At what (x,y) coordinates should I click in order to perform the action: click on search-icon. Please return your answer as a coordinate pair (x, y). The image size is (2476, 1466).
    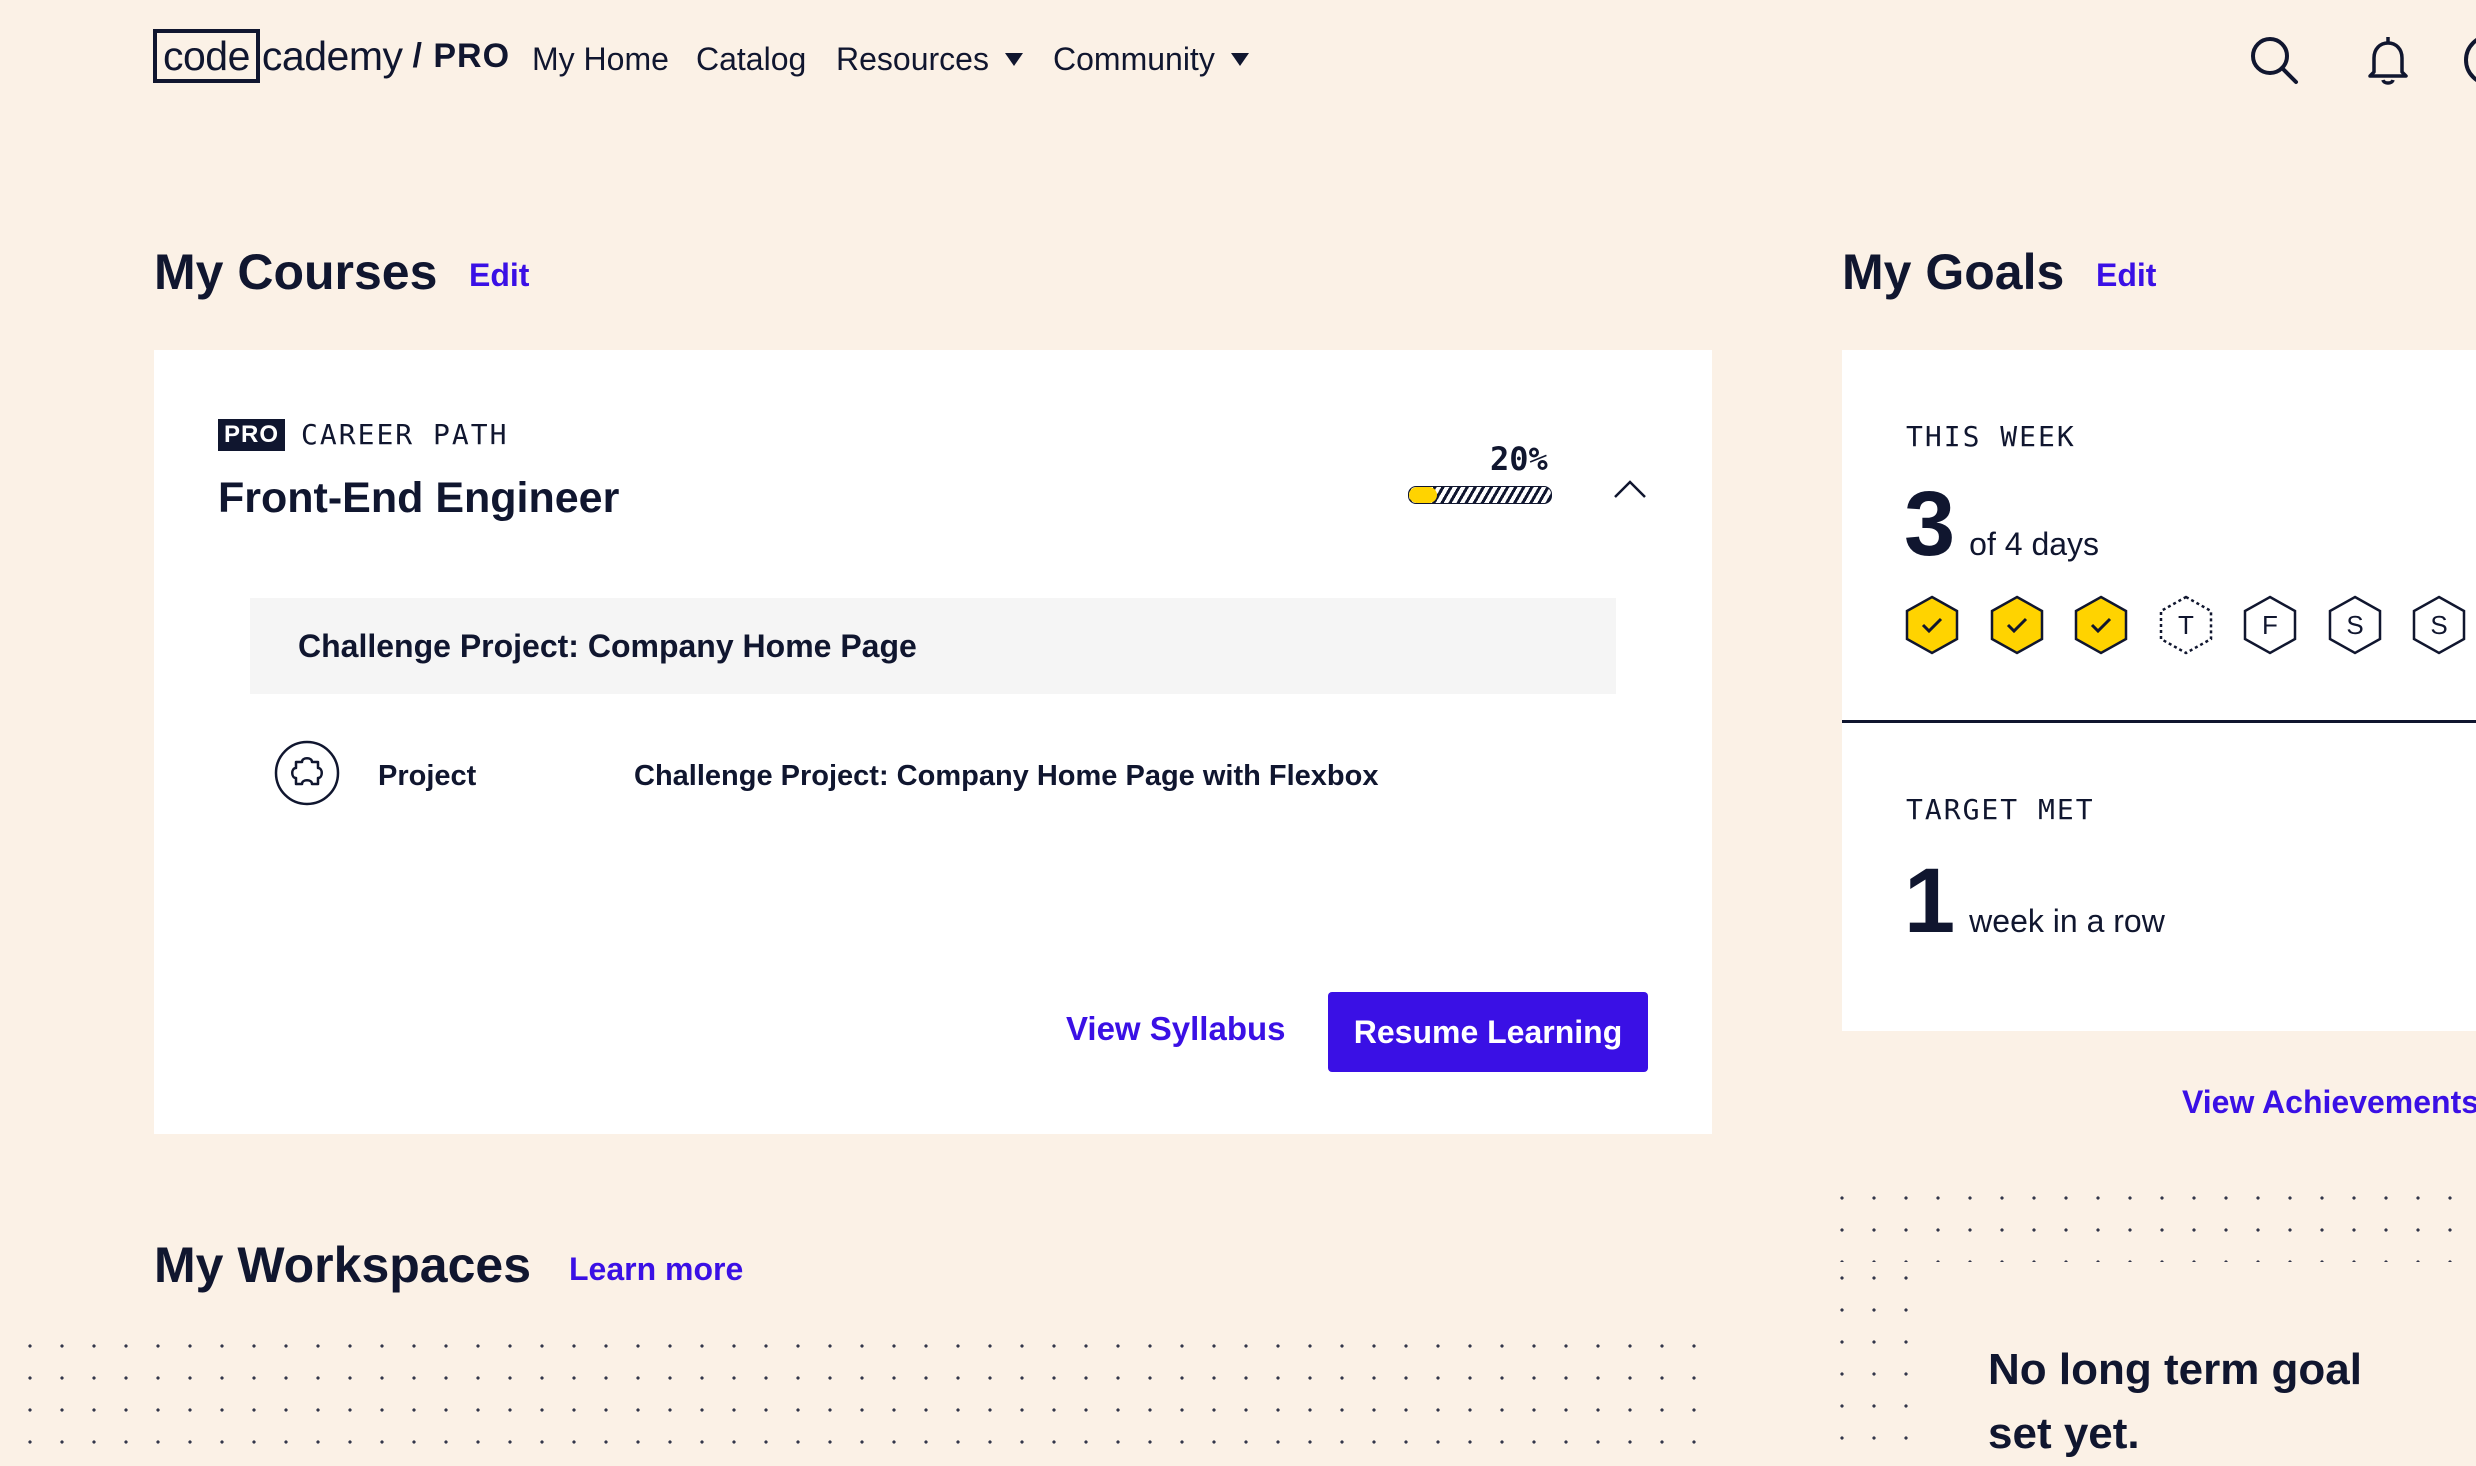
    Looking at the image, I should click on (2274, 60).